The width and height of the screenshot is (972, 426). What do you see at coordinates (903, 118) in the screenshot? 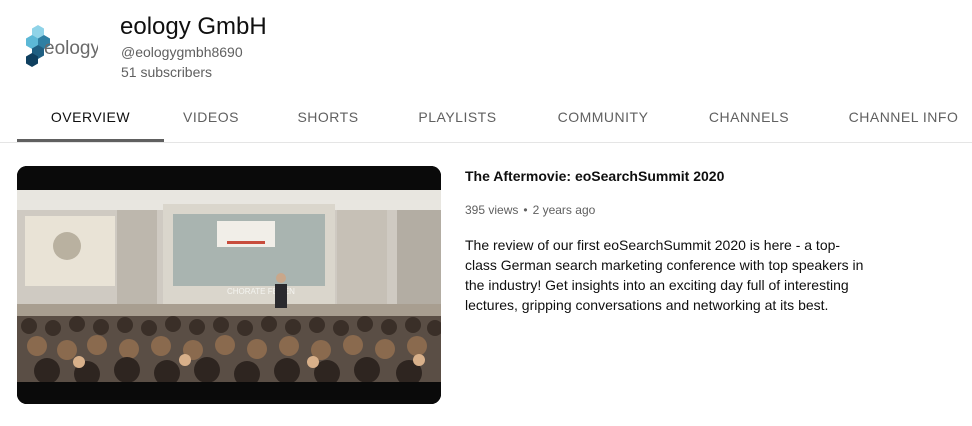
I see `tab-channel-info: CHANNEL INFO` at bounding box center [903, 118].